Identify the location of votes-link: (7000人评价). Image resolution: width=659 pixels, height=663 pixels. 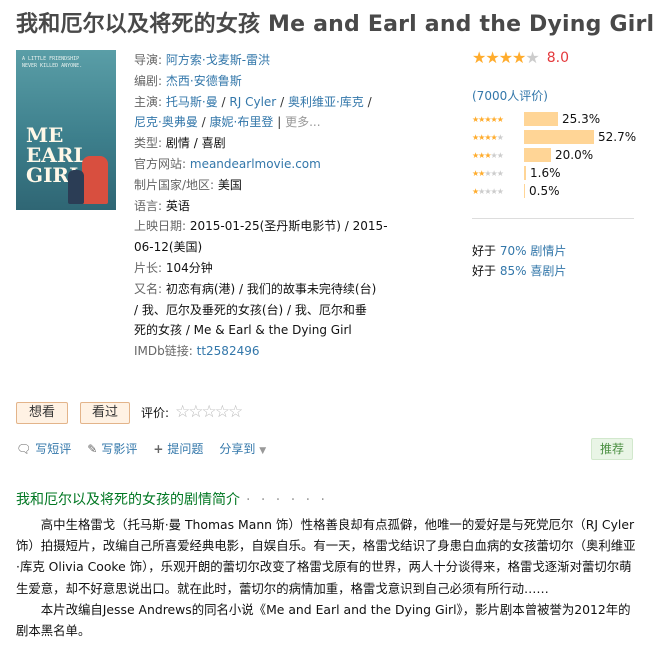
(510, 96).